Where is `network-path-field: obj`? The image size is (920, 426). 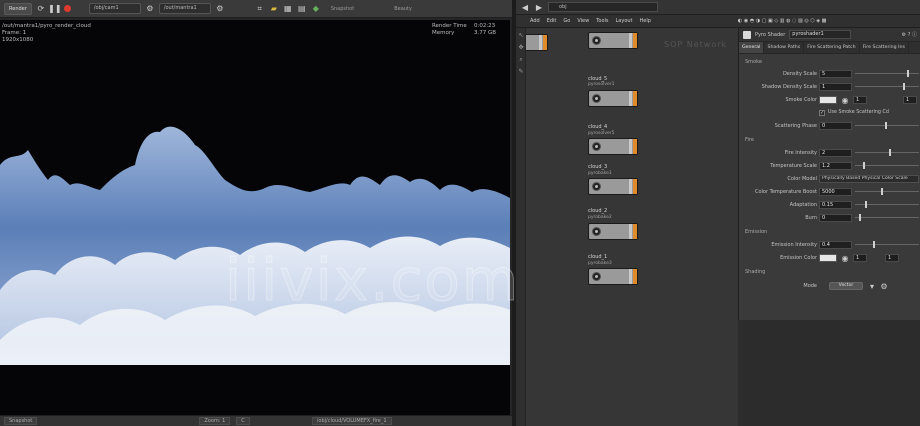
network-path-field: obj is located at coordinates (603, 7).